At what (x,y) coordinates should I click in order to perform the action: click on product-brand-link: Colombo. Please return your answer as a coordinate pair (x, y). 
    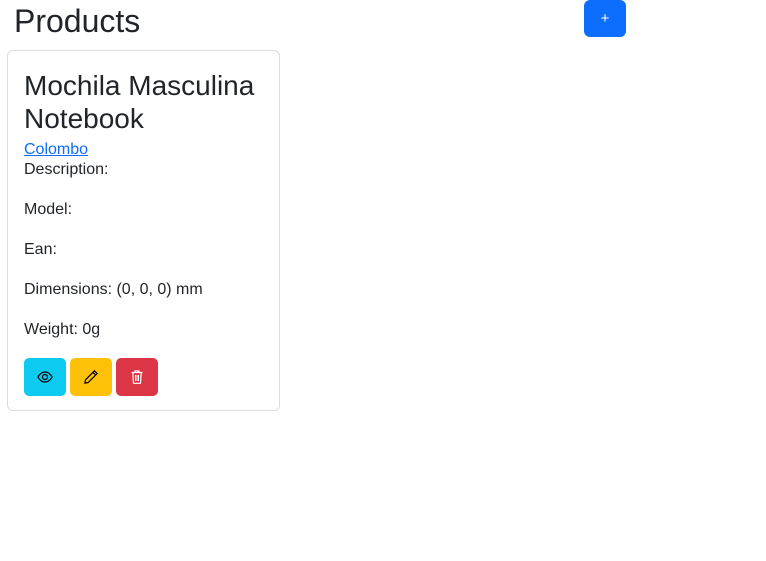
    Looking at the image, I should click on (146, 150).